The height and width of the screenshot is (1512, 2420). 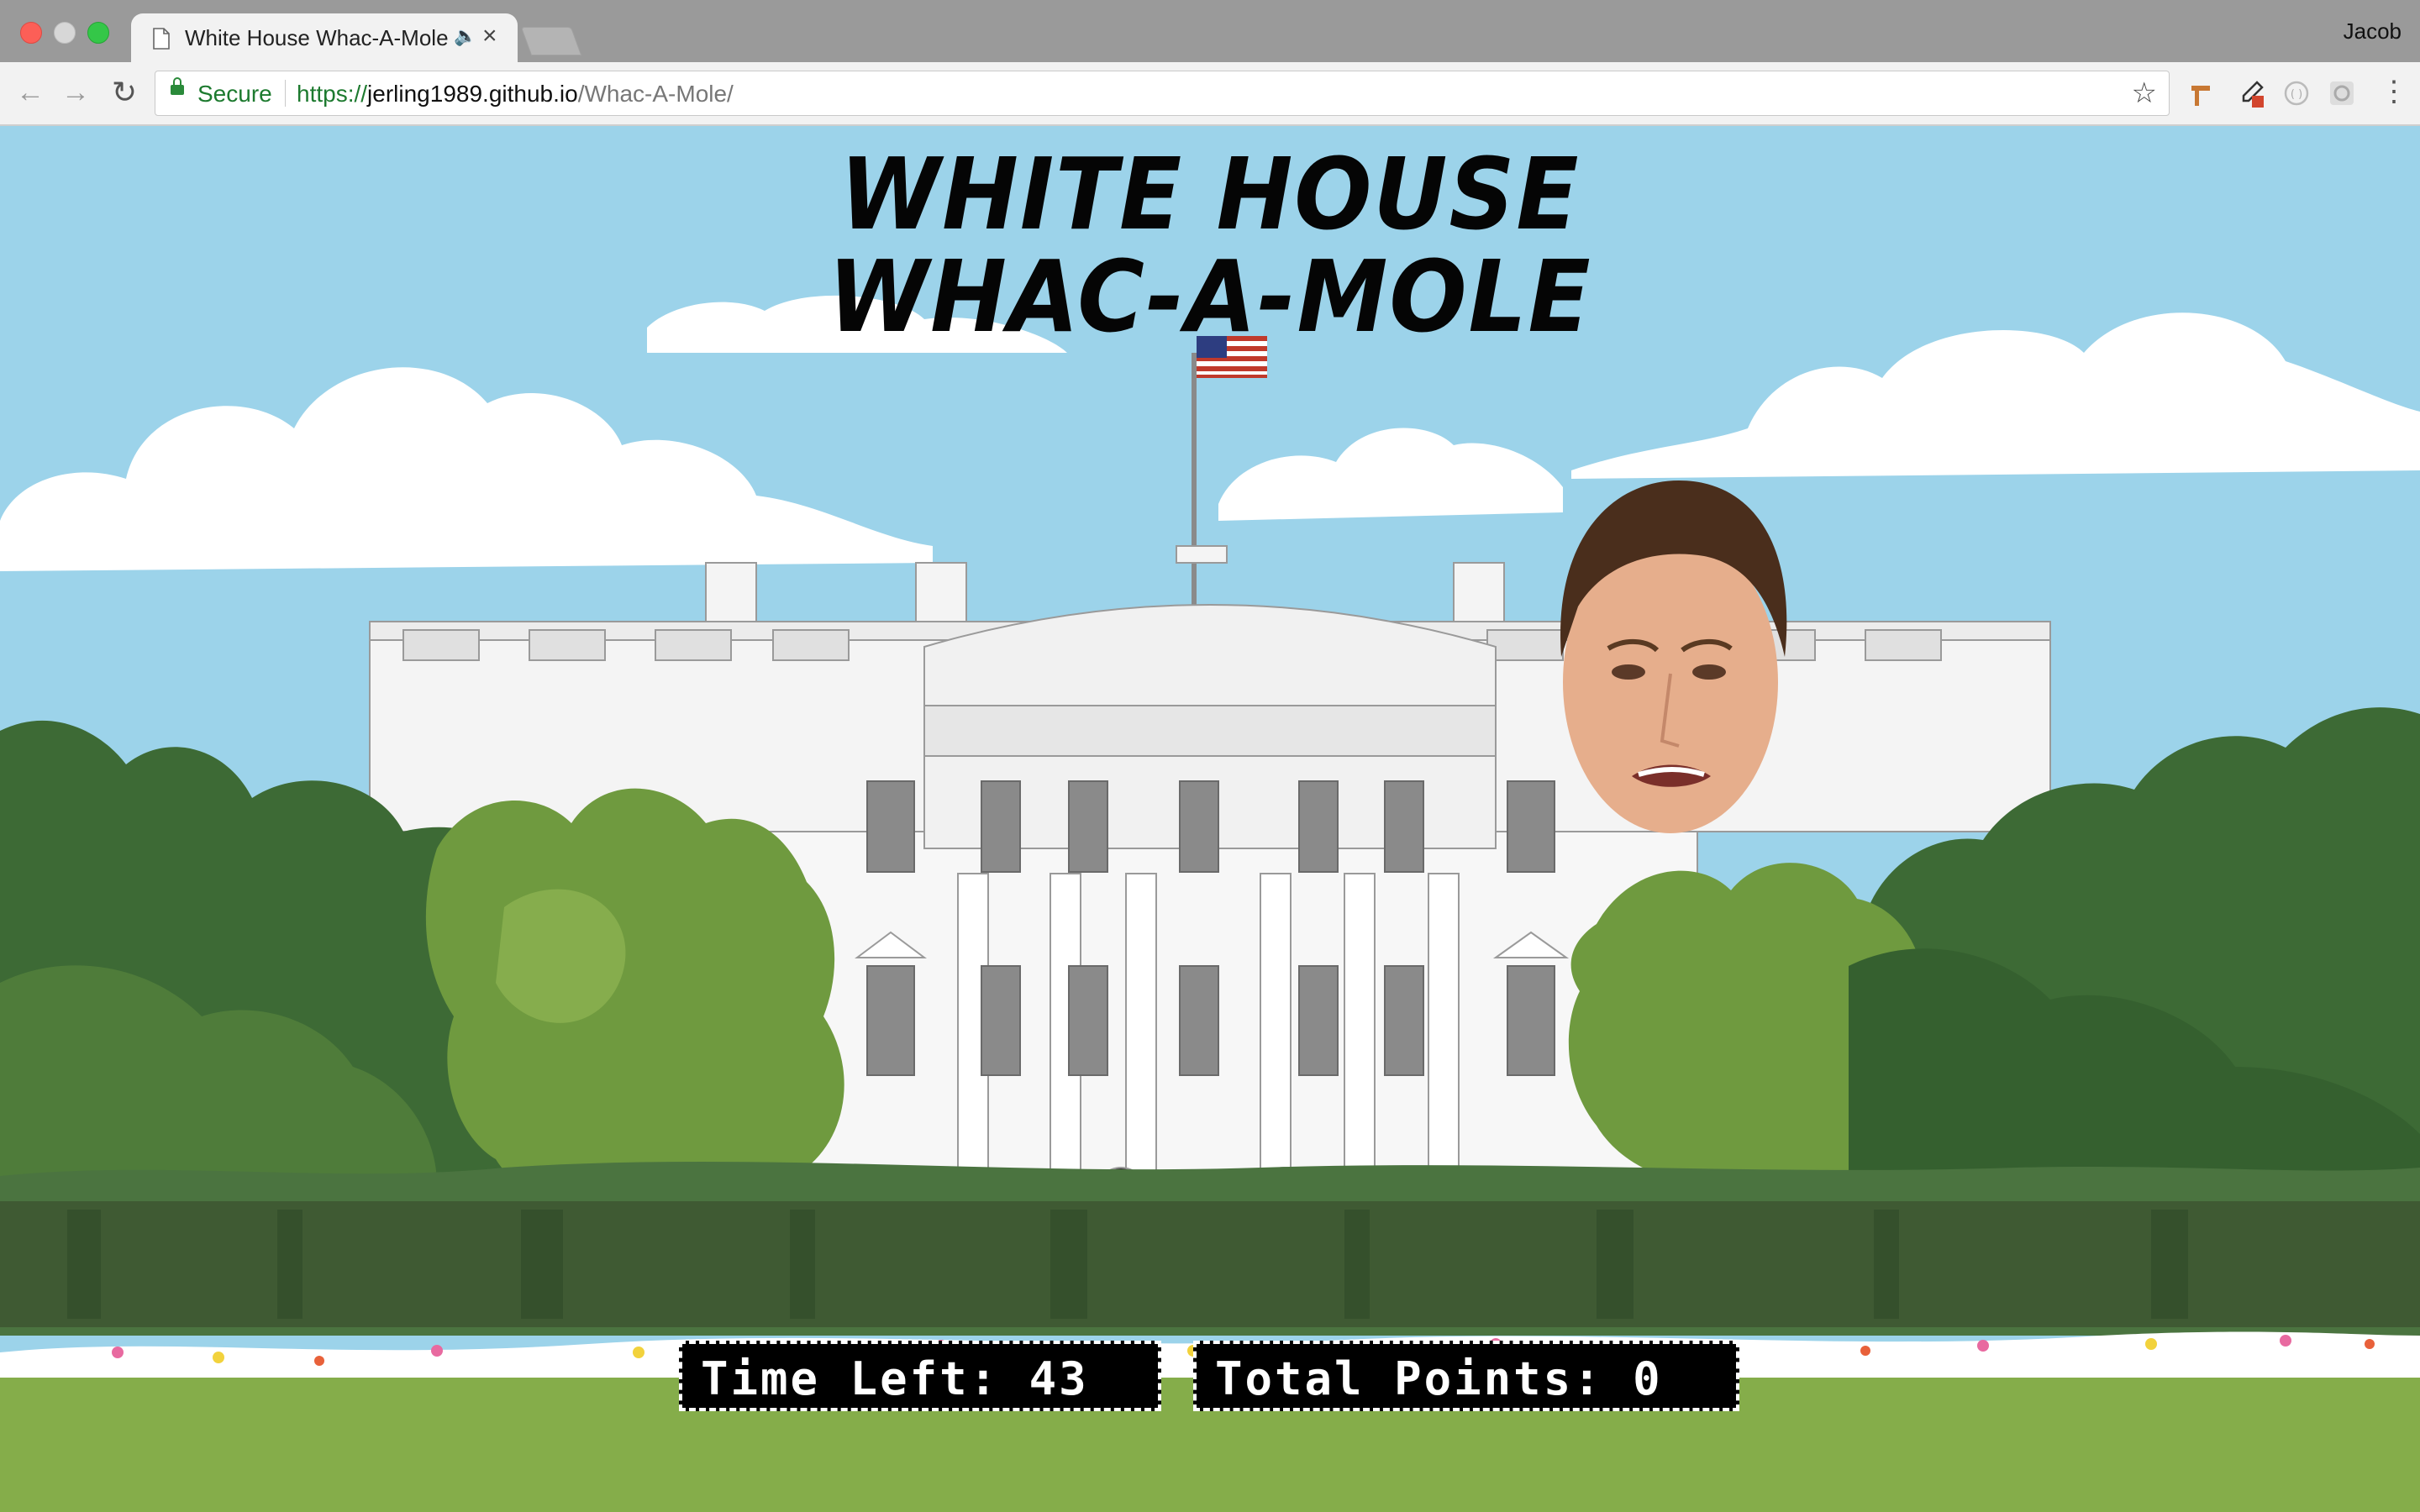 What do you see at coordinates (177, 86) in the screenshot?
I see `lock-icon` at bounding box center [177, 86].